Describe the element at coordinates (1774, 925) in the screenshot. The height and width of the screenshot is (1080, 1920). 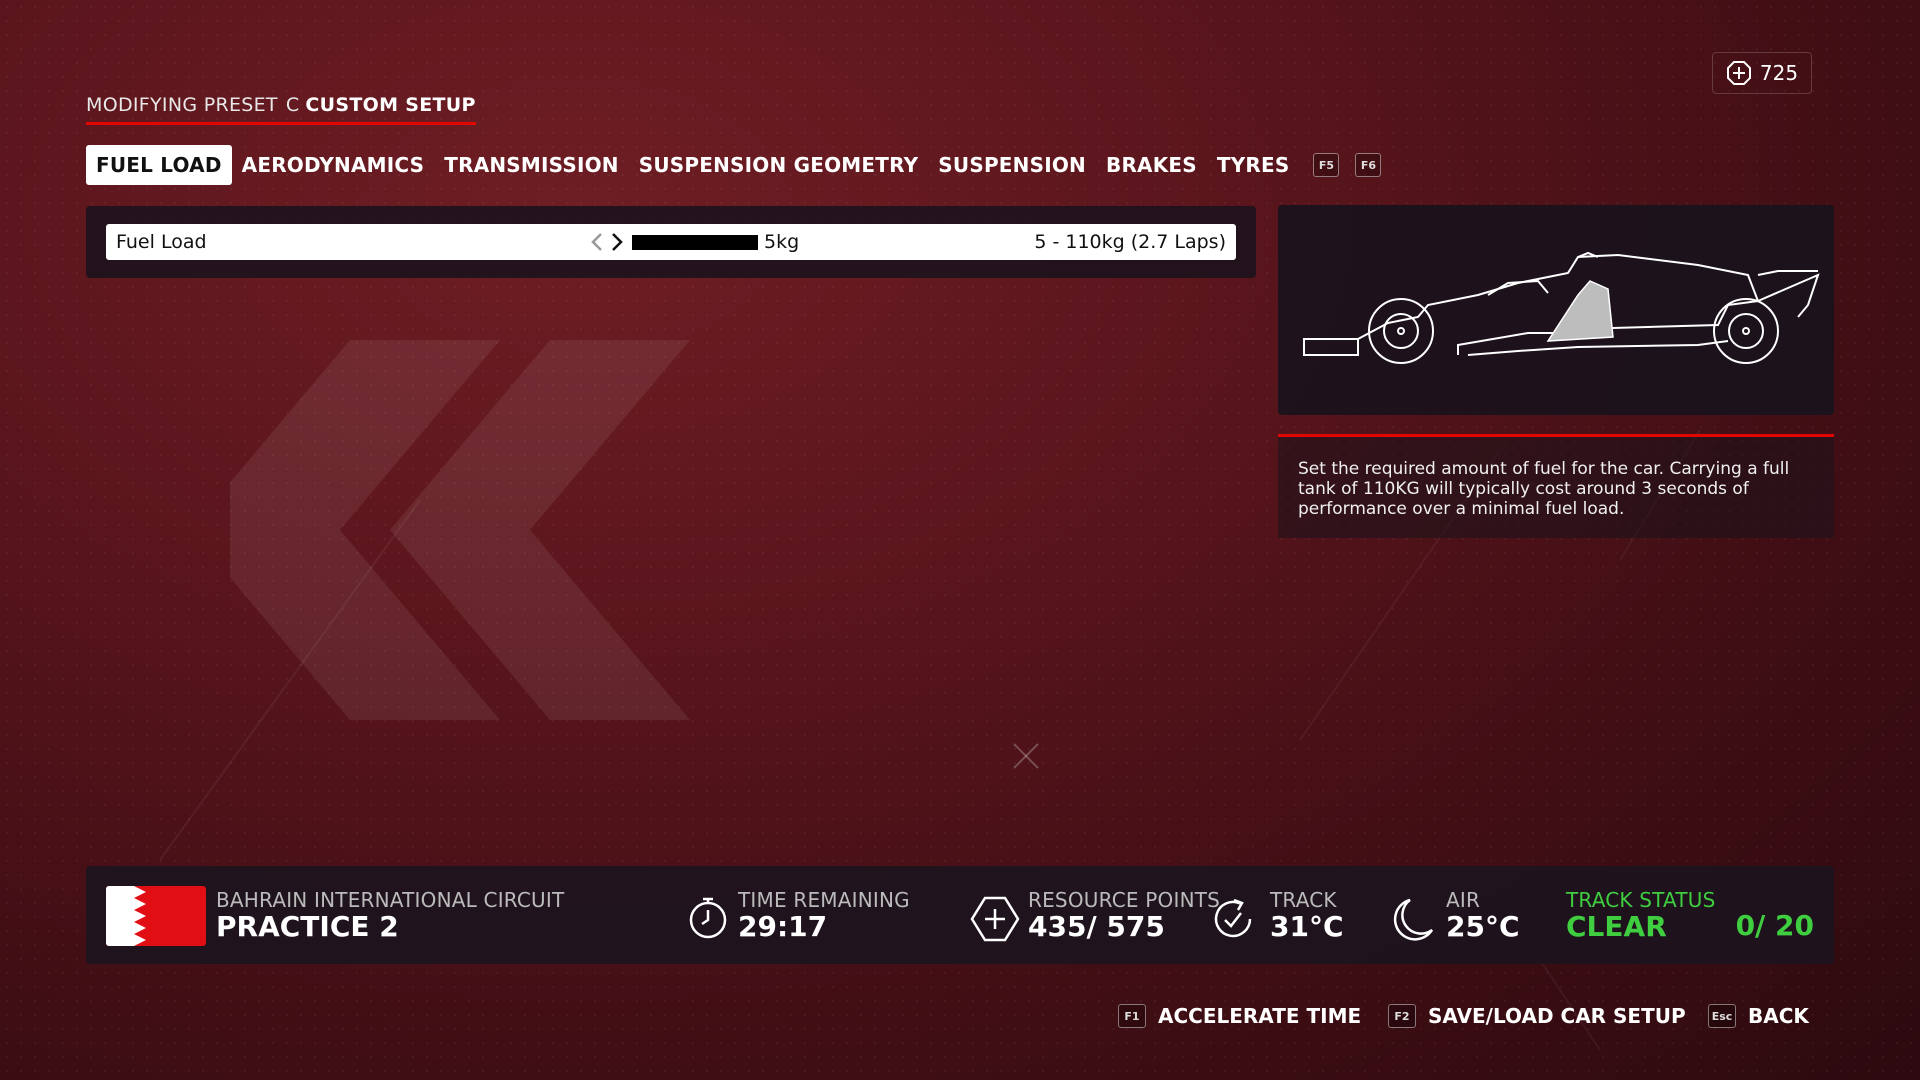
I see `track-status-count: 0/ 20` at that location.